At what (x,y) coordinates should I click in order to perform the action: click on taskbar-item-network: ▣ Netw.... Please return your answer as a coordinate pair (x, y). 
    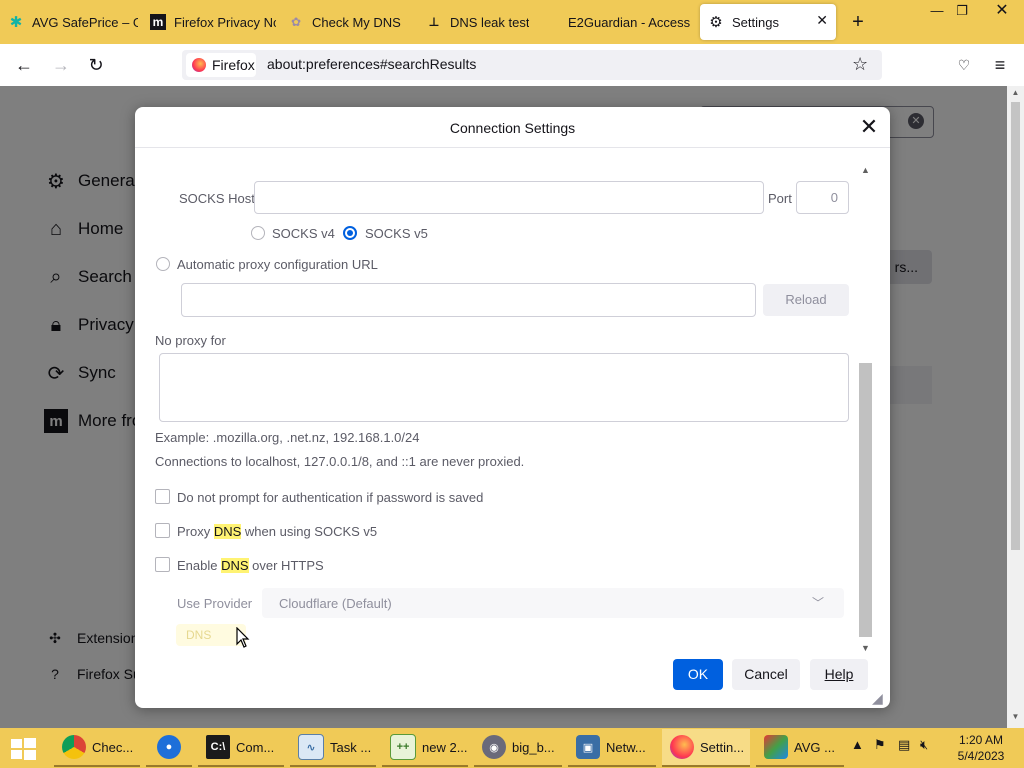
    Looking at the image, I should click on (612, 748).